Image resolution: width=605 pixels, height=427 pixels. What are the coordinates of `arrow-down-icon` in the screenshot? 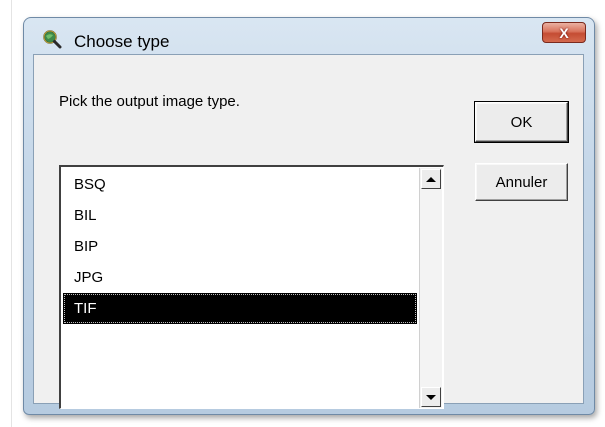 It's located at (431, 397).